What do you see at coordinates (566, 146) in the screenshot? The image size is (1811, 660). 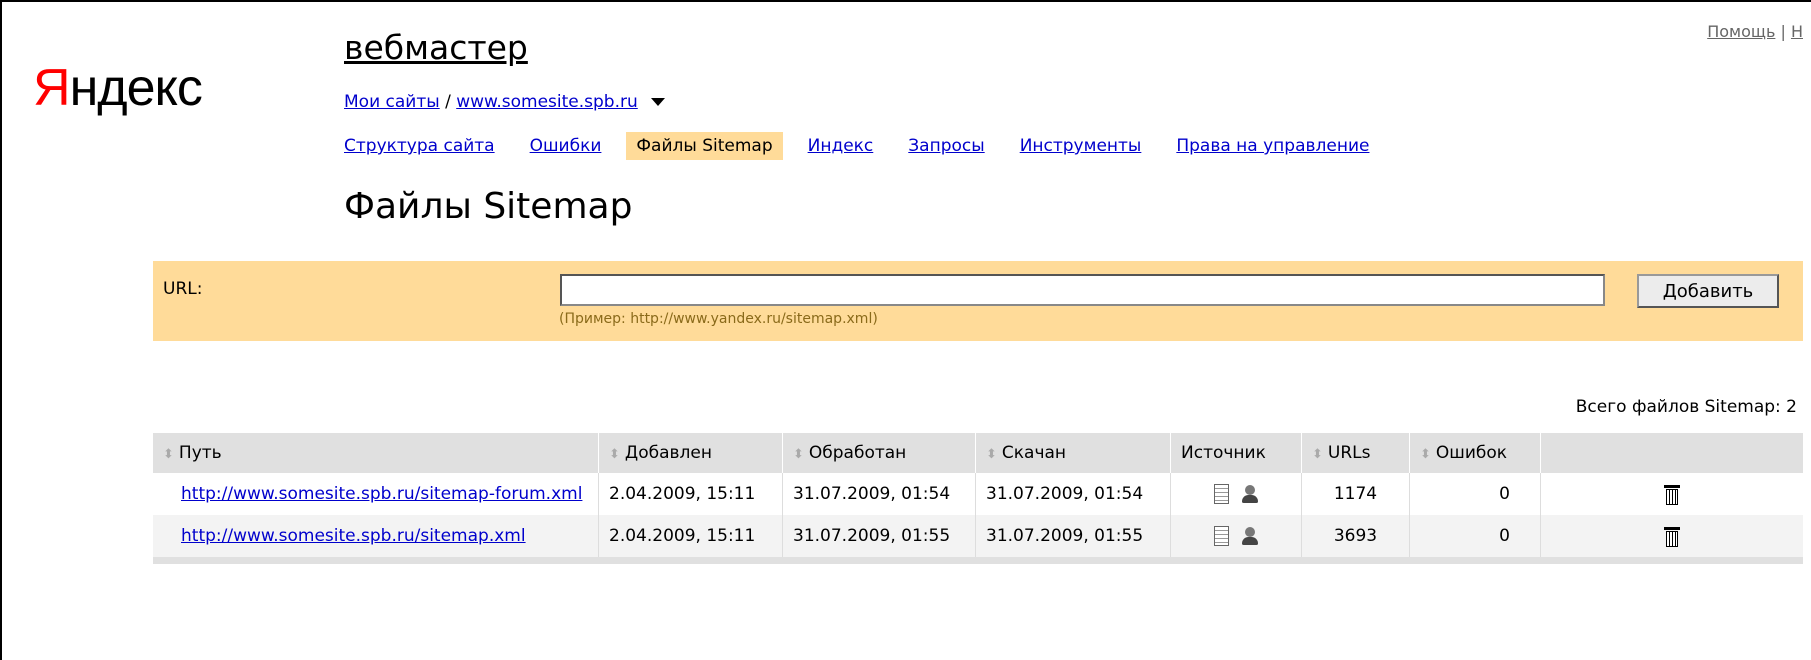 I see `tab-errors: Ошибки` at bounding box center [566, 146].